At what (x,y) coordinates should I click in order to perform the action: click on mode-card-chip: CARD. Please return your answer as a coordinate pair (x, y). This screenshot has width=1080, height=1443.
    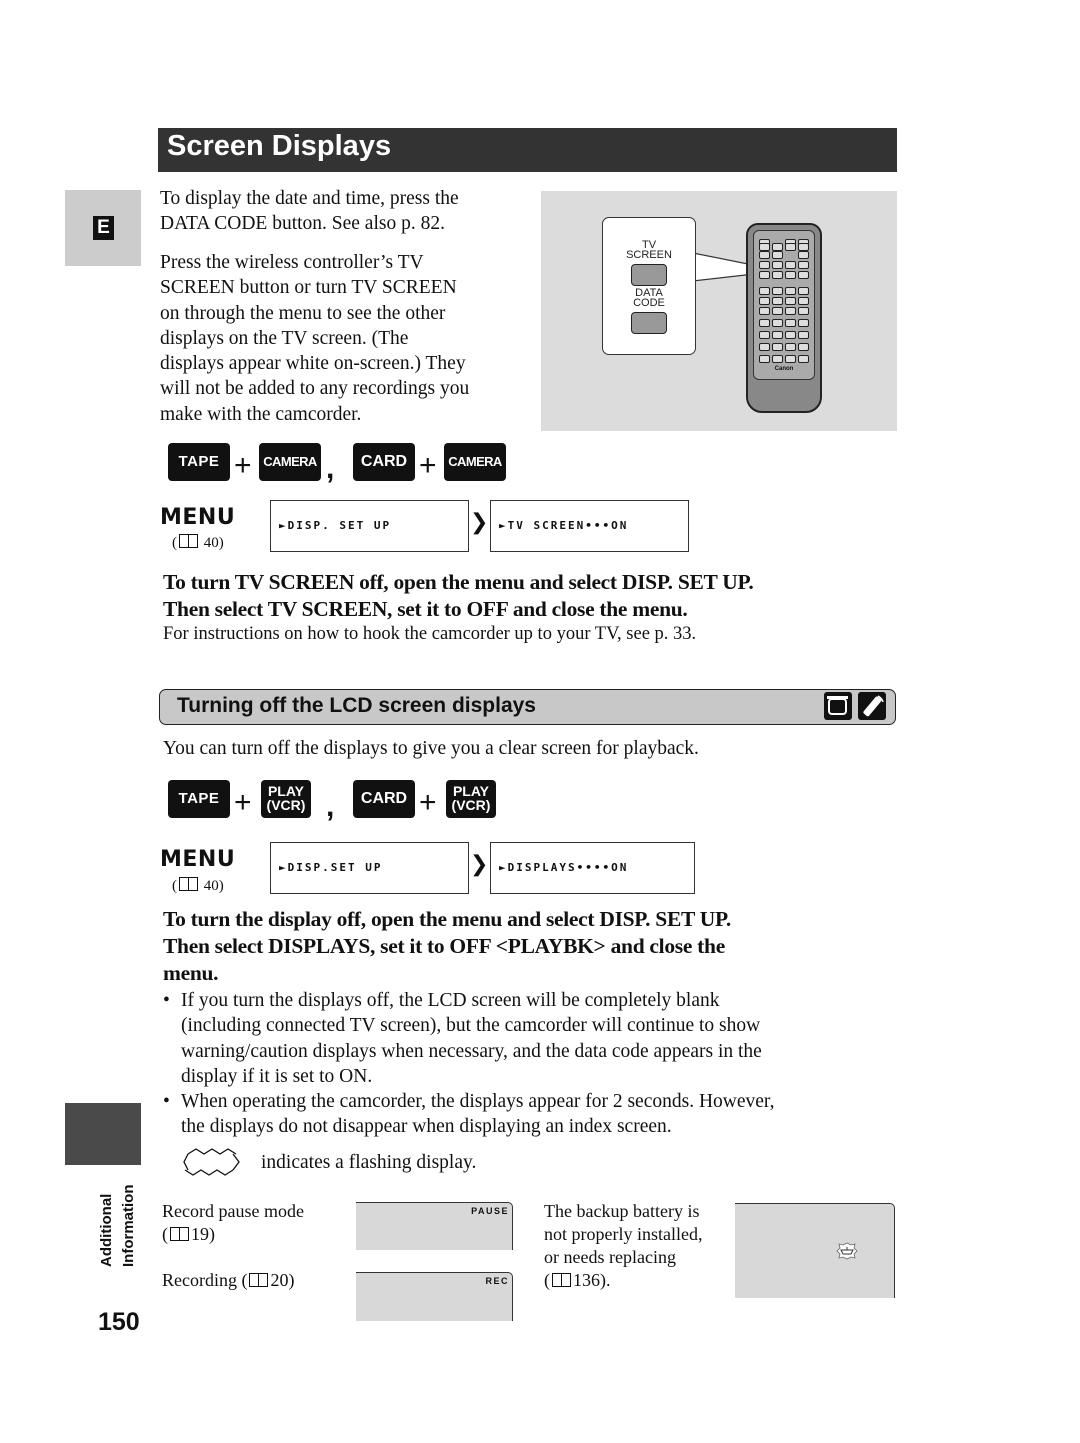
    Looking at the image, I should click on (384, 799).